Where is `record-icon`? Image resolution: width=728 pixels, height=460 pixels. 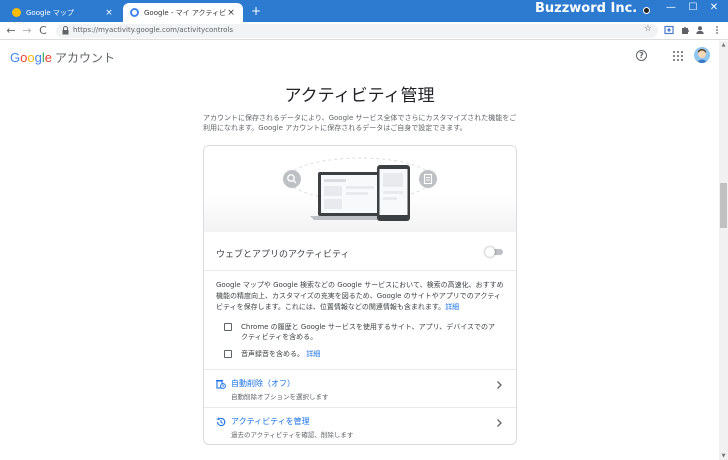 record-icon is located at coordinates (646, 10).